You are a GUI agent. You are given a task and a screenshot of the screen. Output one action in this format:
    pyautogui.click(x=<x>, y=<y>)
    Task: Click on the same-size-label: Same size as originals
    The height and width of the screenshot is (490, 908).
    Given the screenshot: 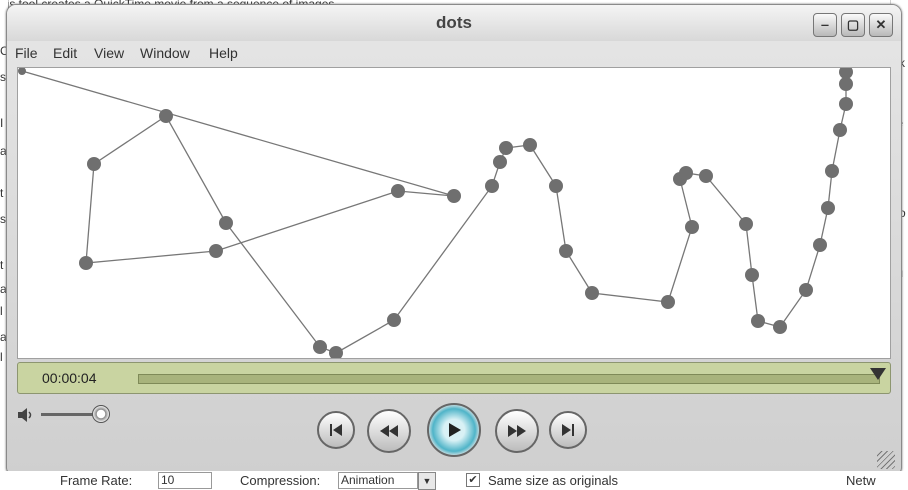 What is the action you would take?
    pyautogui.click(x=553, y=480)
    